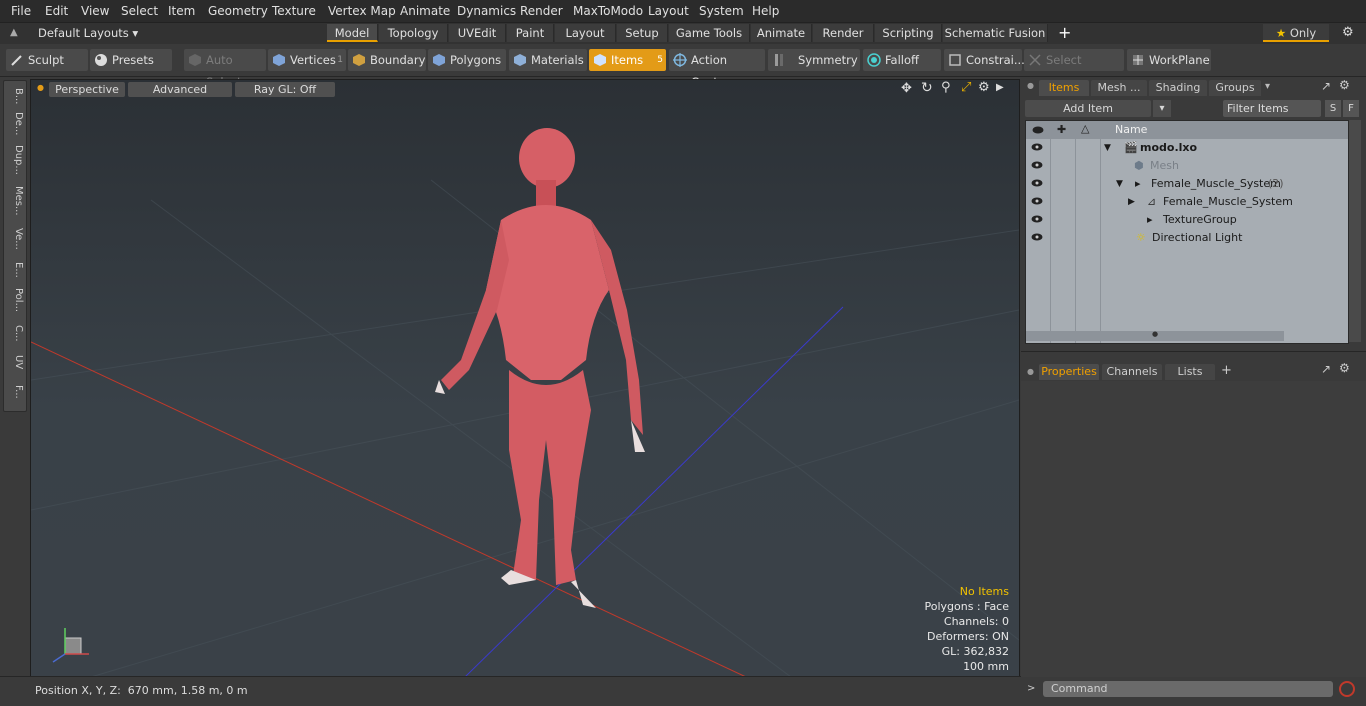 The width and height of the screenshot is (1366, 706). Describe the element at coordinates (1188, 689) in the screenshot. I see `command-input: Command` at that location.